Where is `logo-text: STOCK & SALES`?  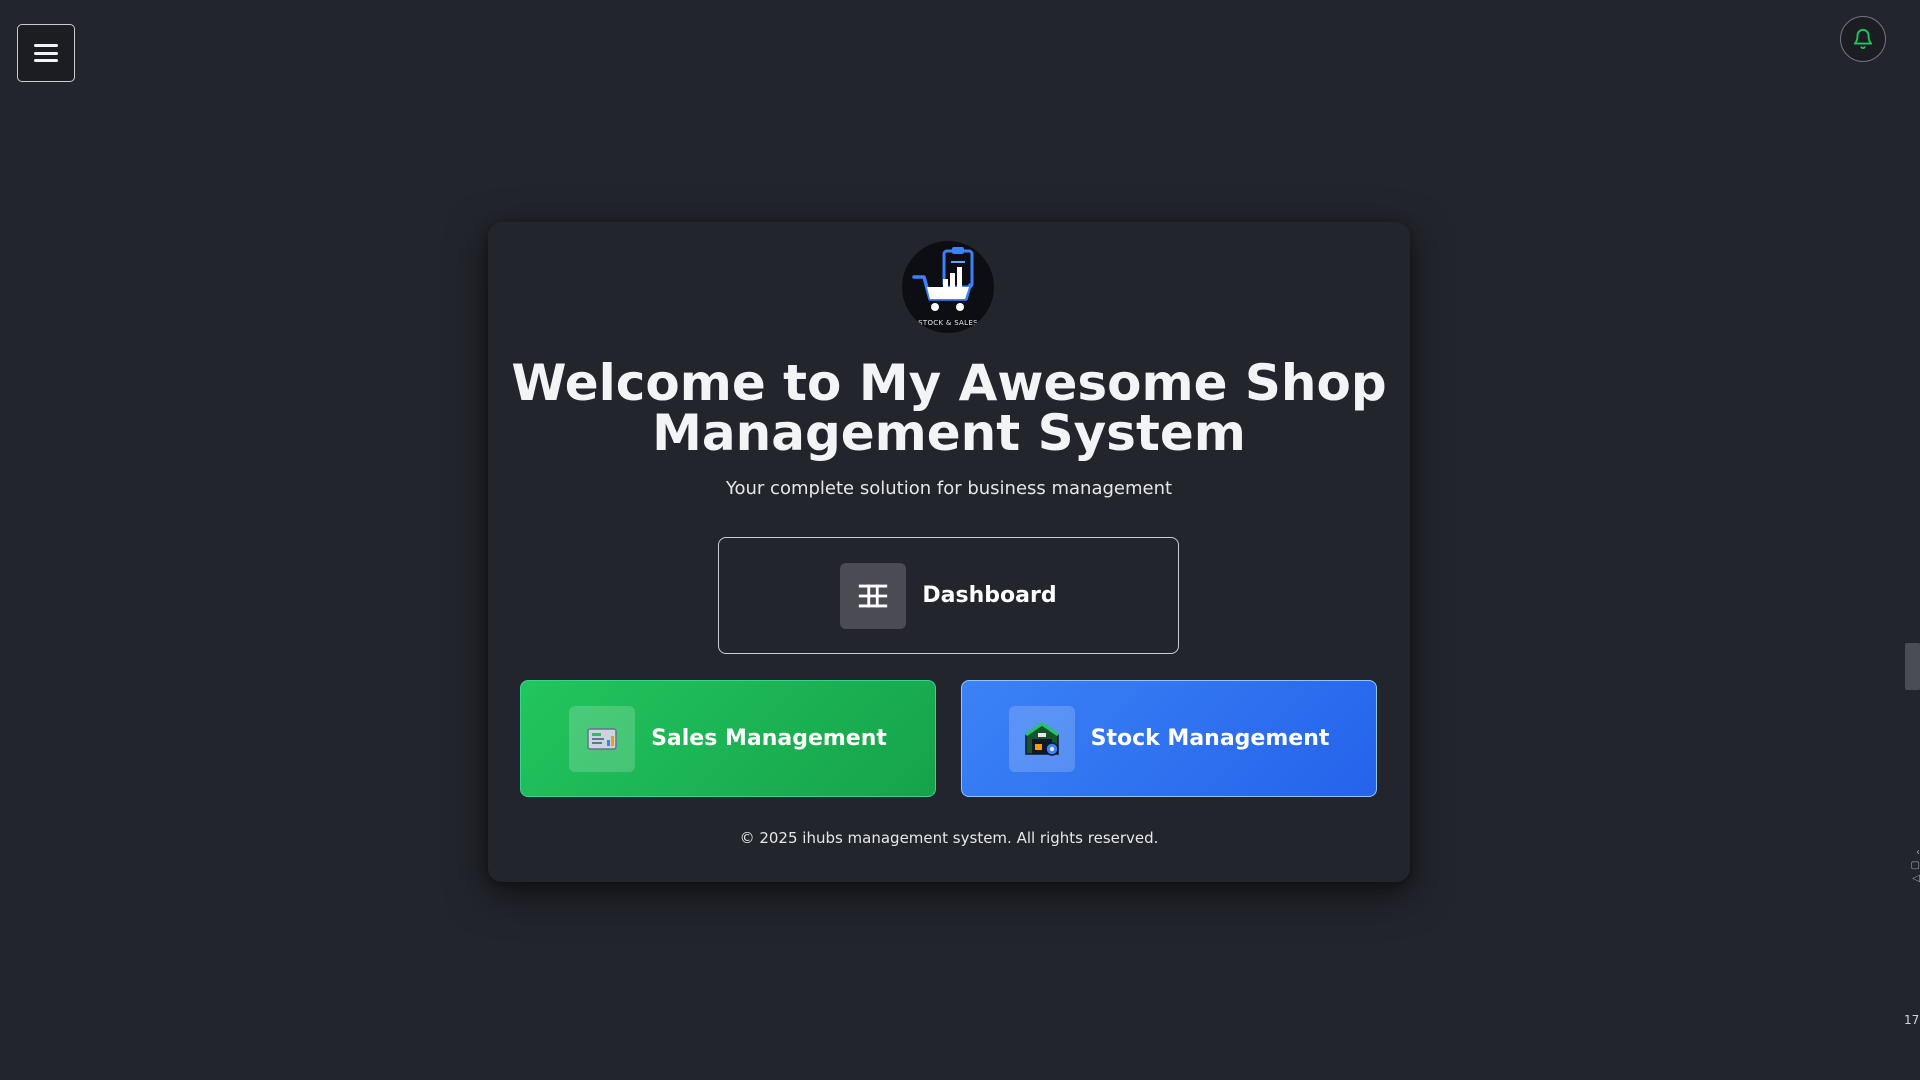
logo-text: STOCK & SALES is located at coordinates (948, 323).